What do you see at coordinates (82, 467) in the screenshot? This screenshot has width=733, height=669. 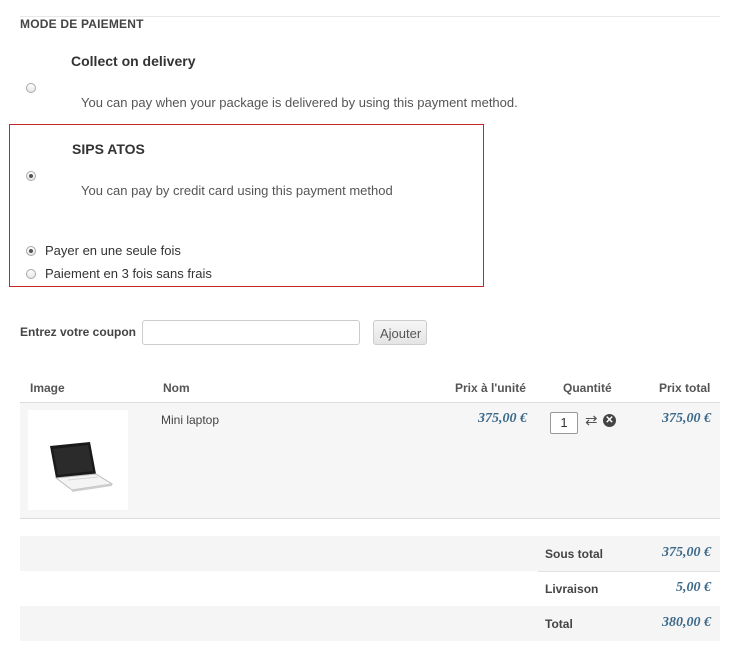 I see `laptop-icon` at bounding box center [82, 467].